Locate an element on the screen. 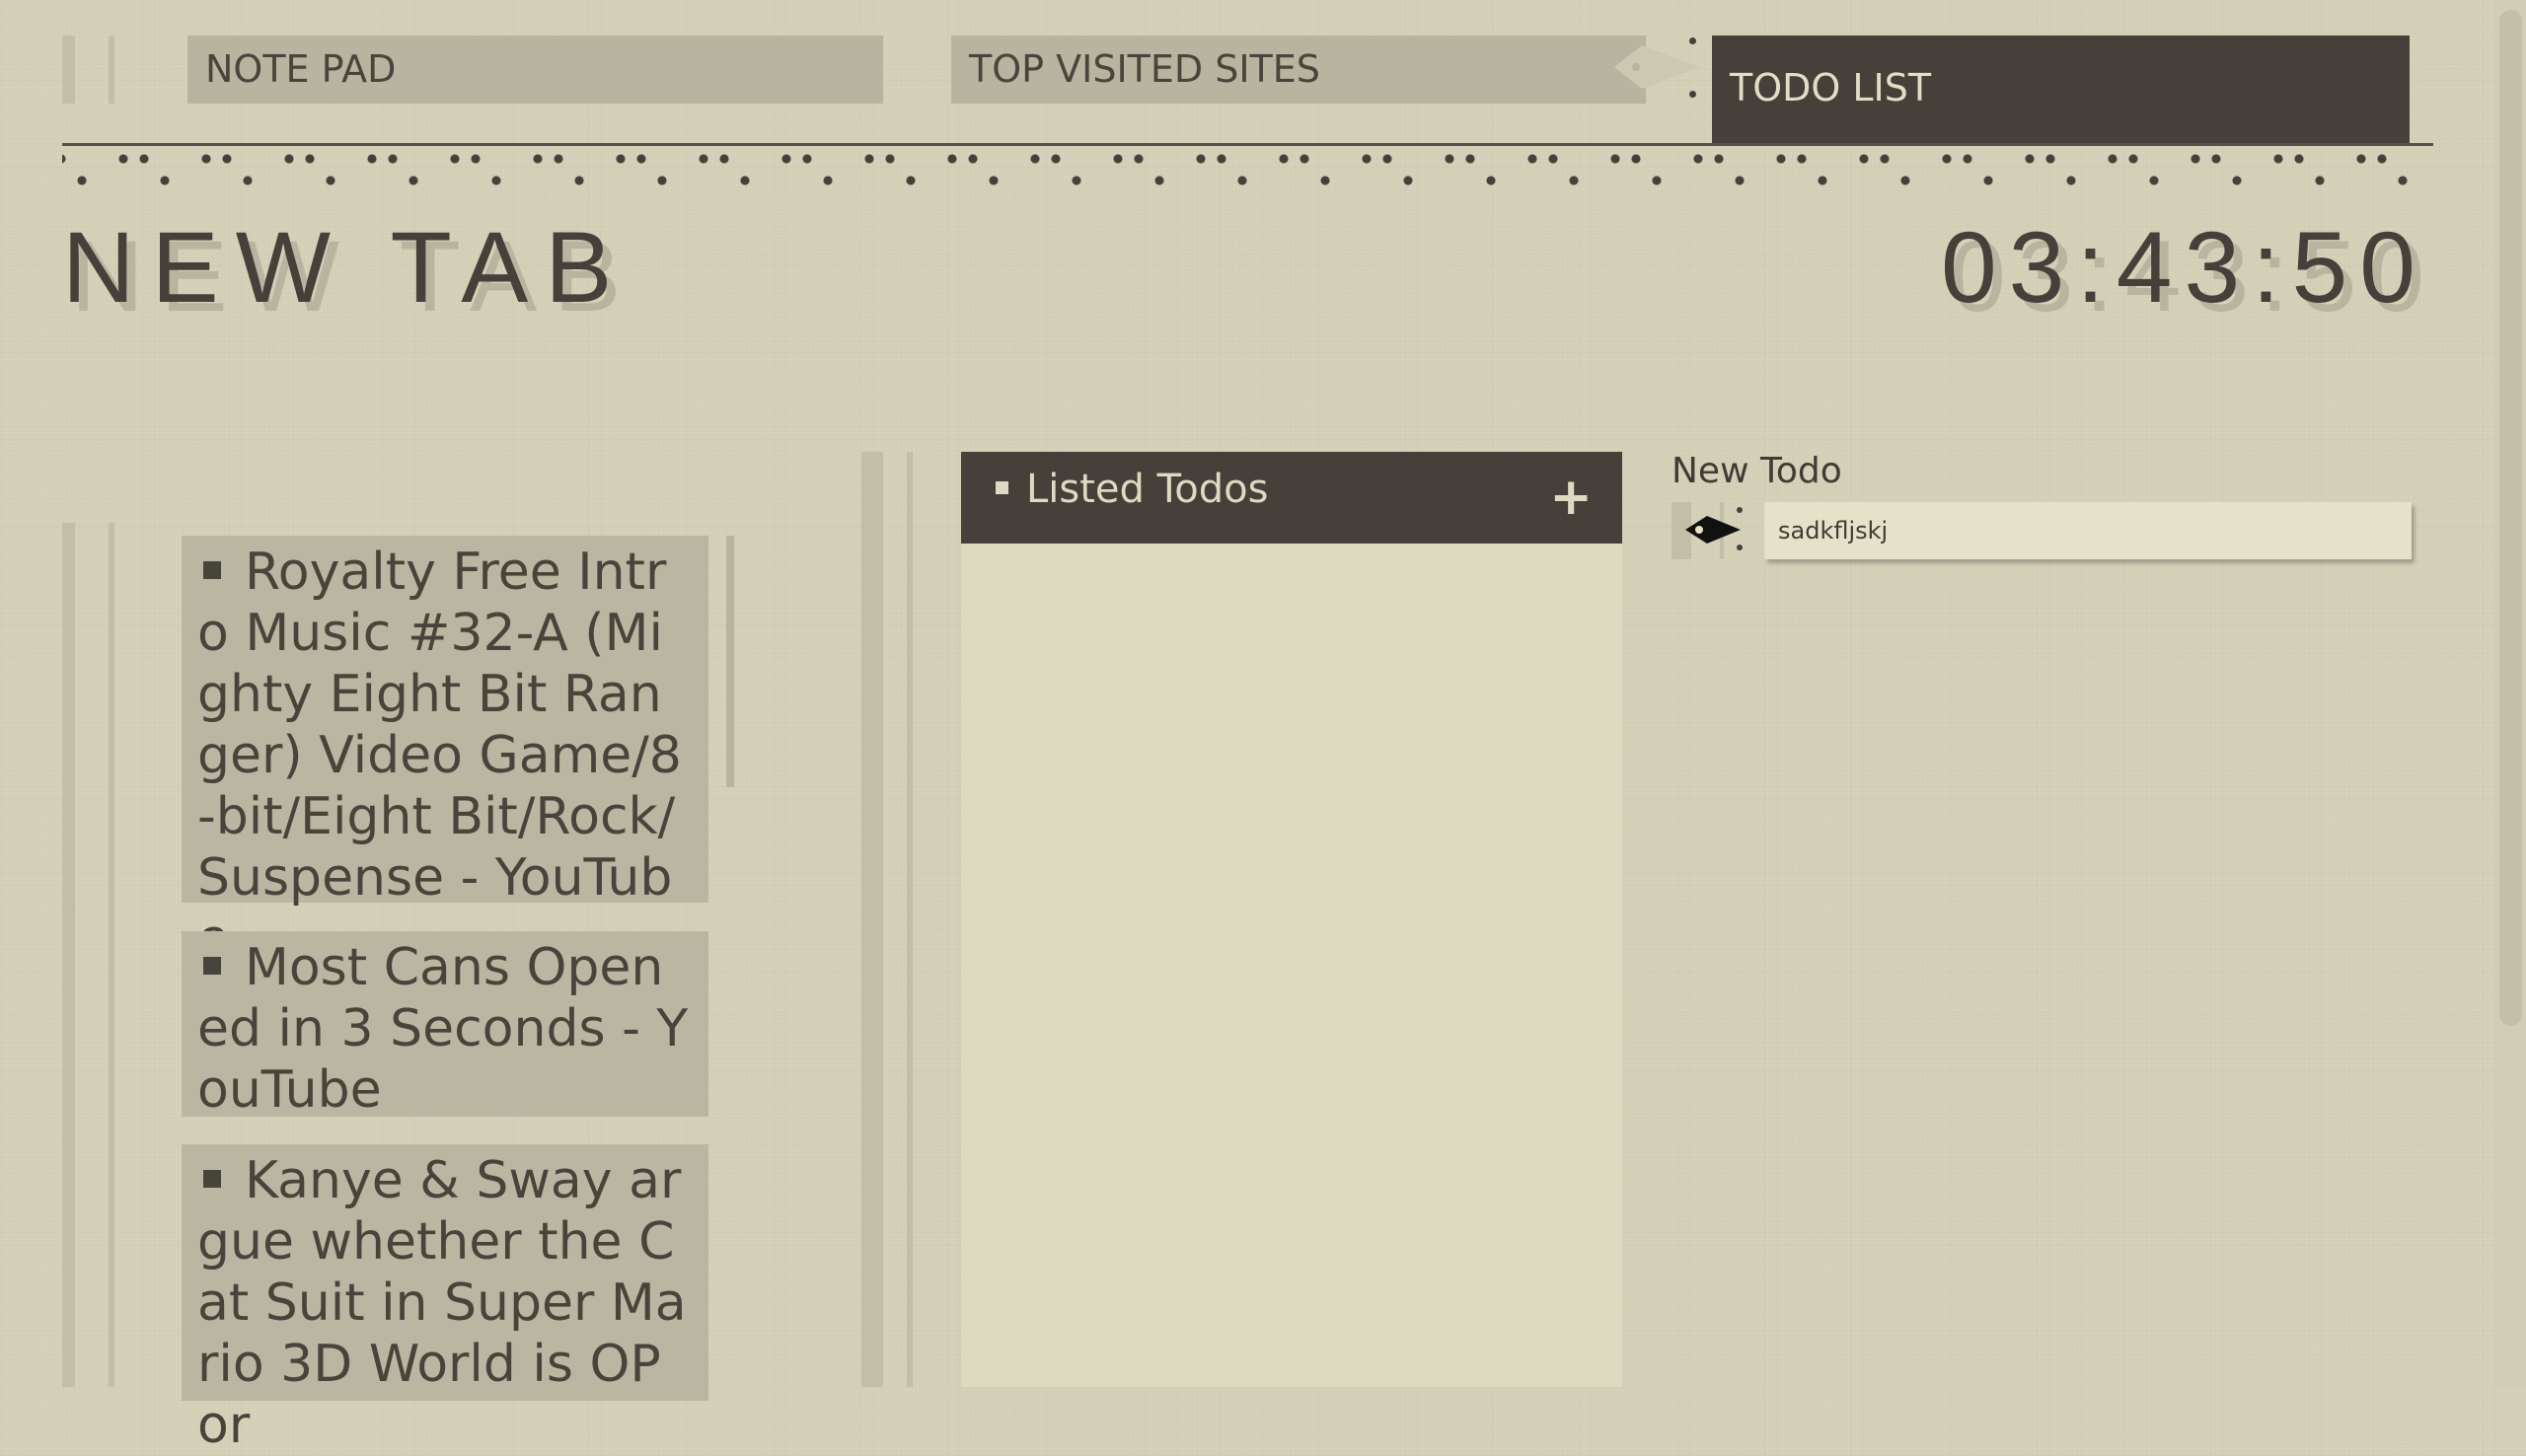 The height and width of the screenshot is (1456, 2526). new-todo-input is located at coordinates (2088, 530).